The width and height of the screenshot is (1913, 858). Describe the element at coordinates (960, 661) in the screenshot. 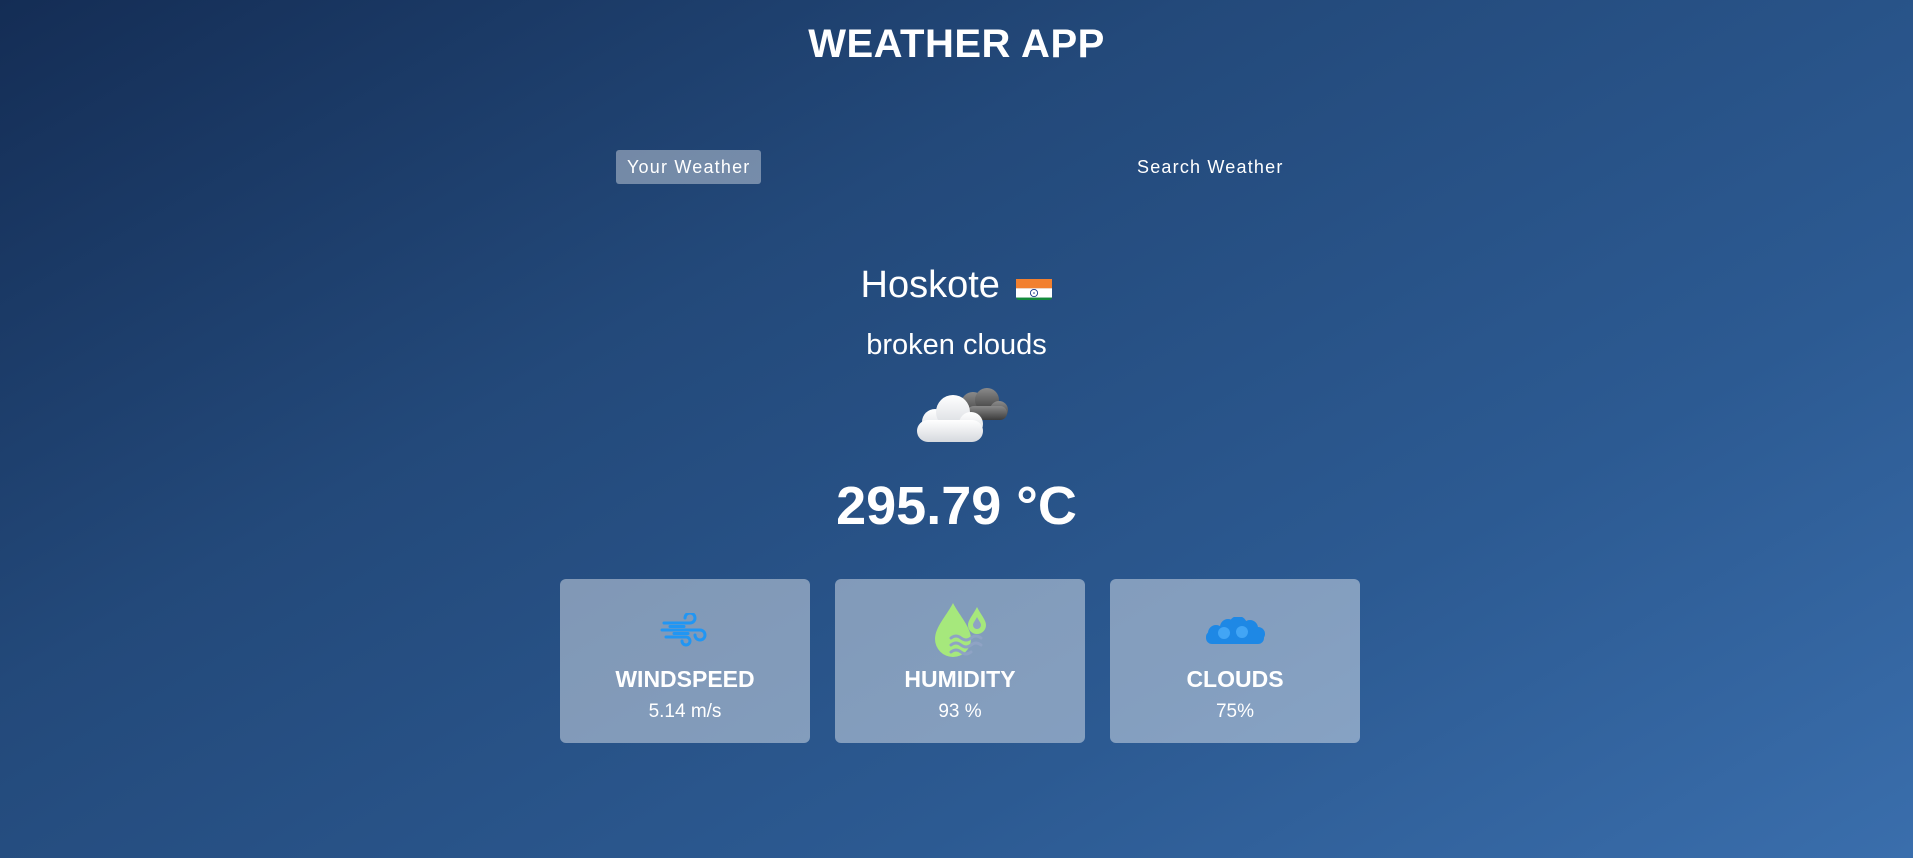

I see `humidity-card: HUMIDITY 93 %` at that location.